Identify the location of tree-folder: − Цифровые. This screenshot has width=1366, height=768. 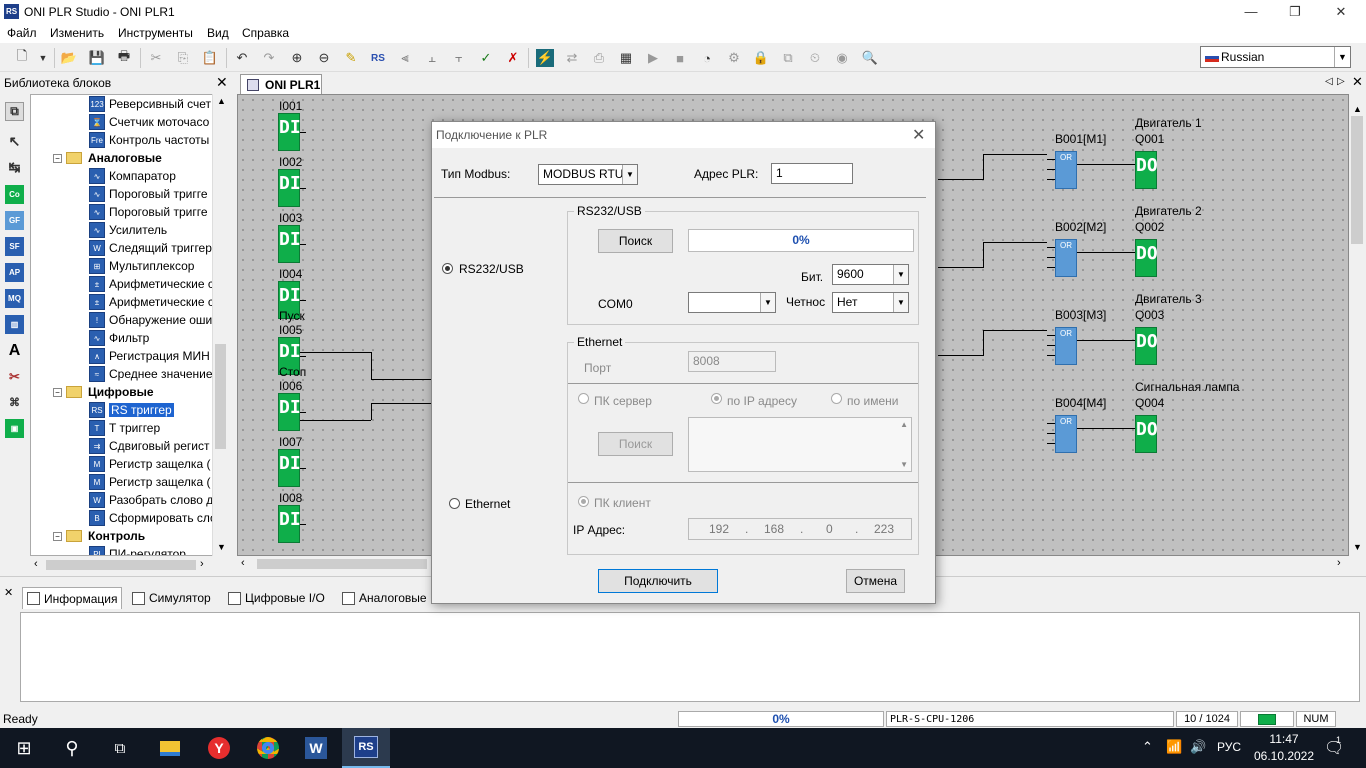
(103, 392).